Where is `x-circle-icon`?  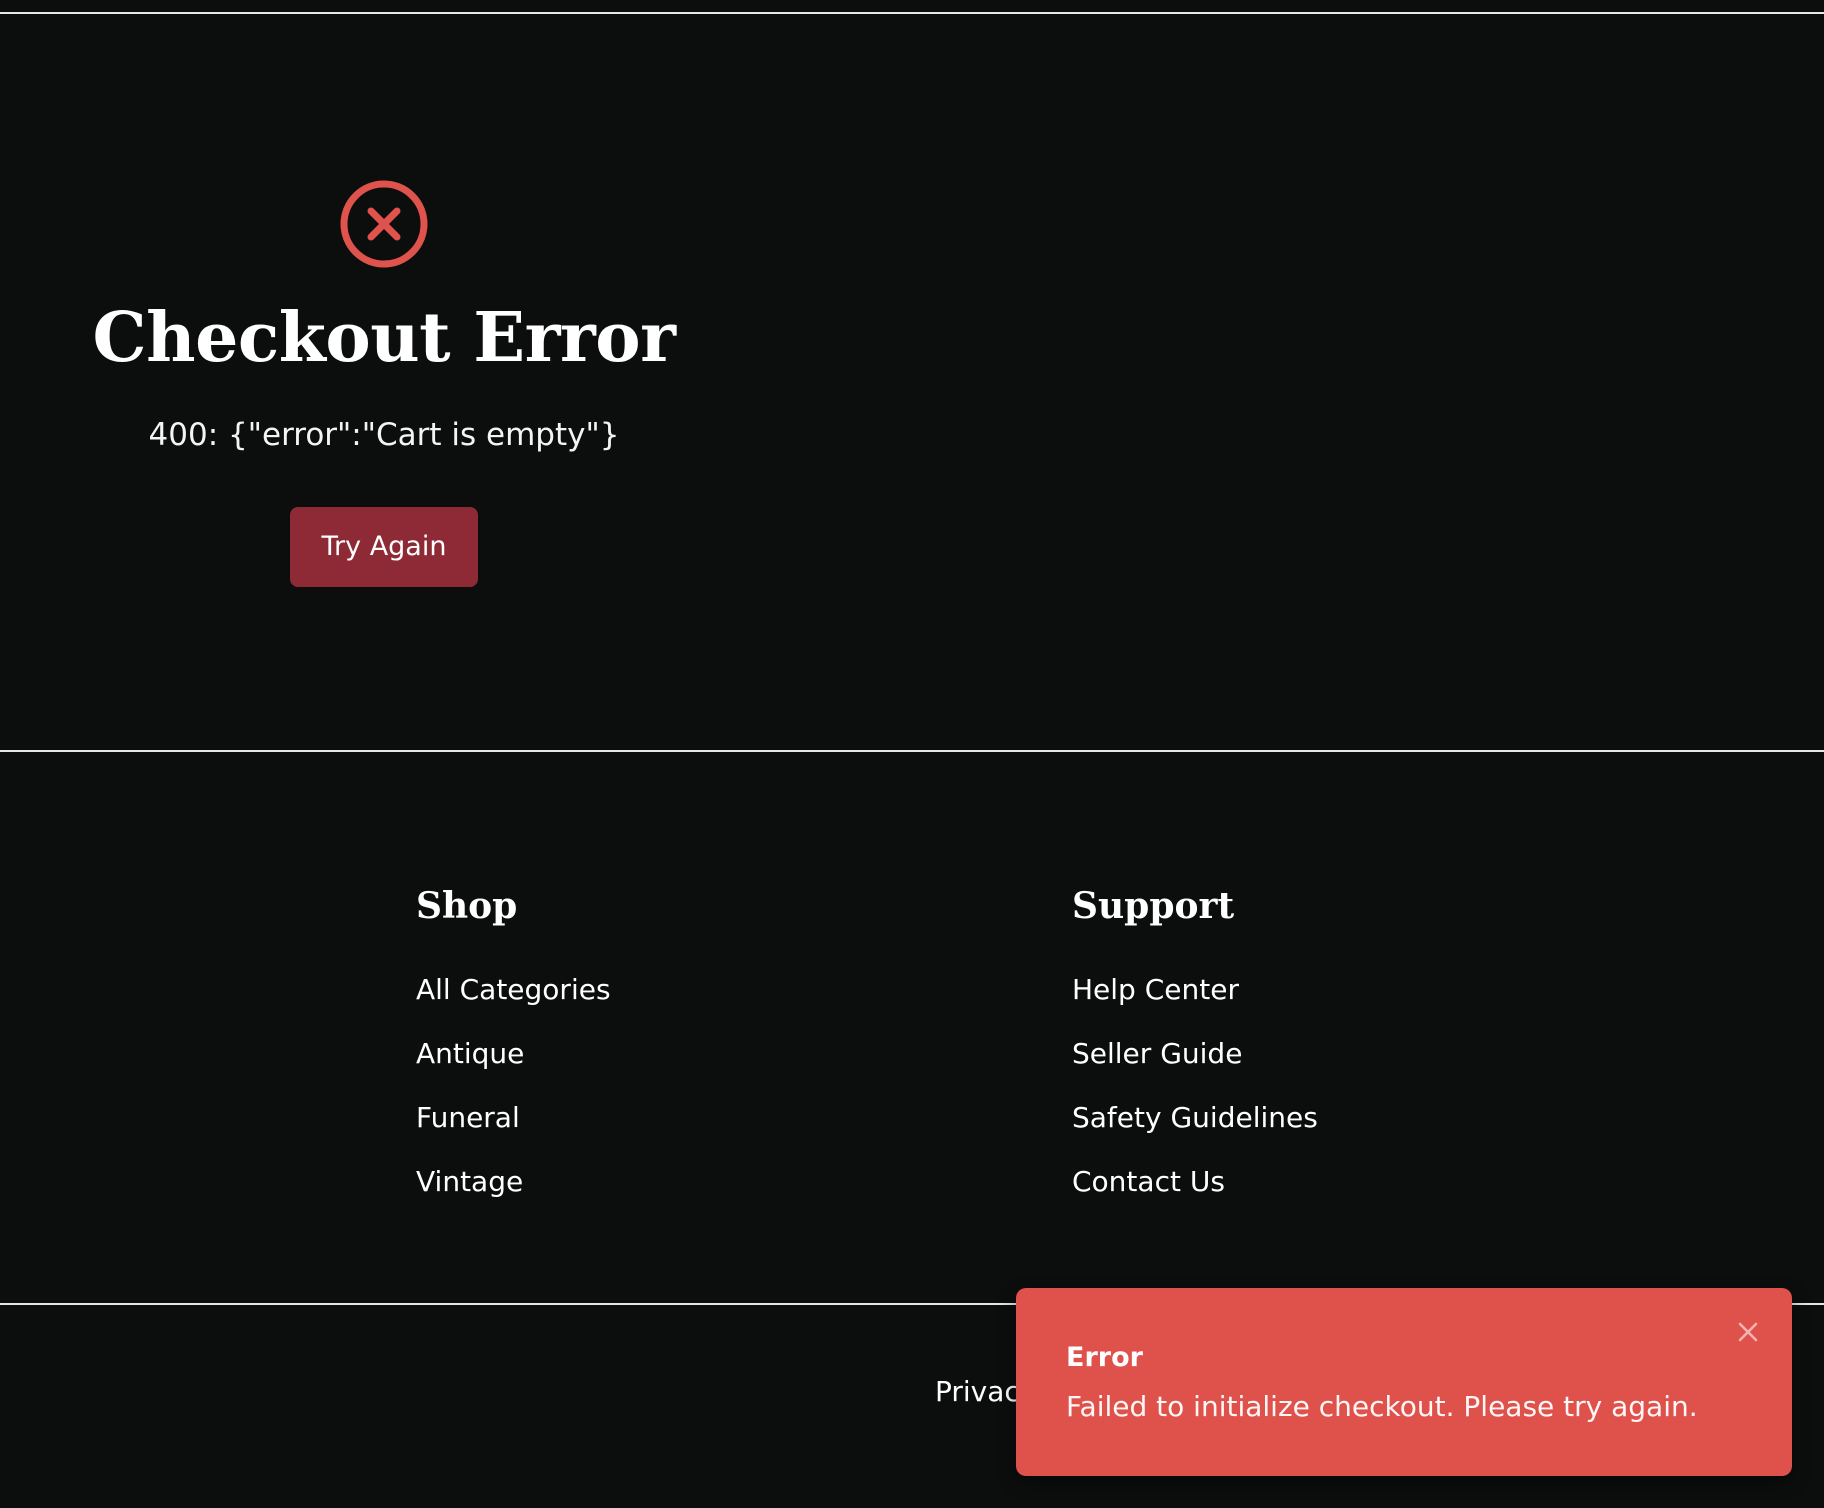
x-circle-icon is located at coordinates (384, 224).